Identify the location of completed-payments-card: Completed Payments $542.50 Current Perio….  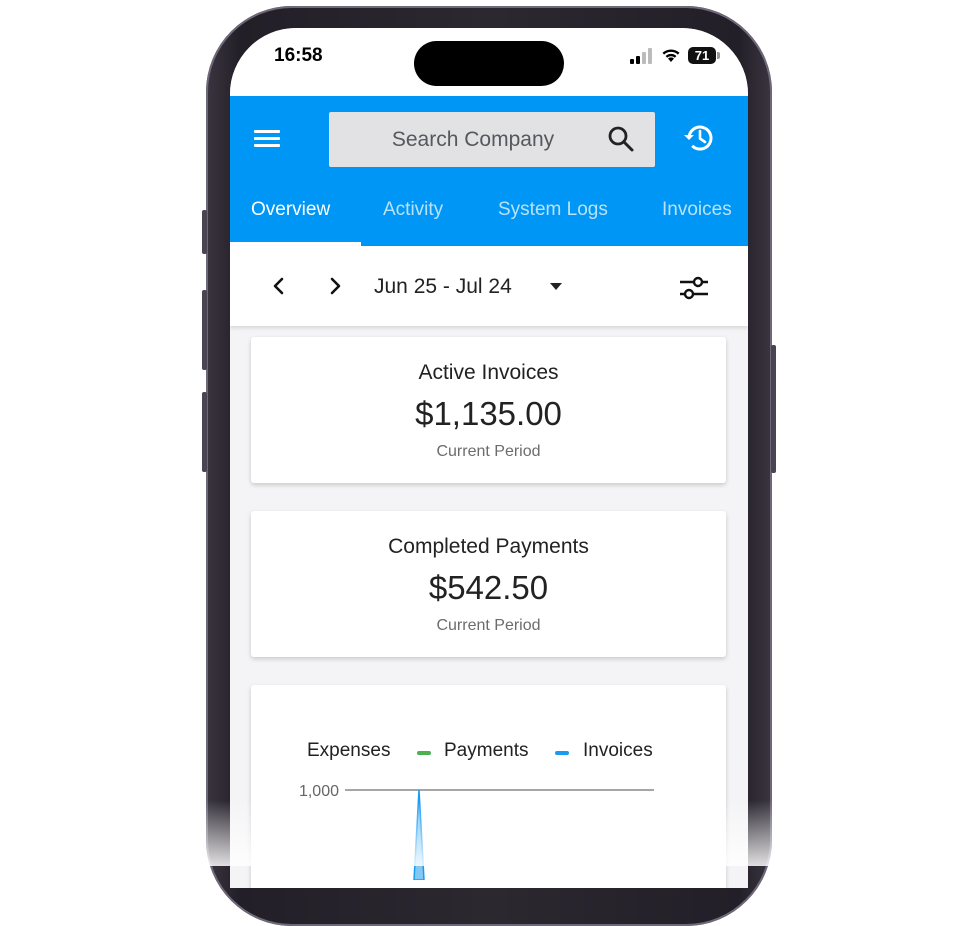
(488, 584).